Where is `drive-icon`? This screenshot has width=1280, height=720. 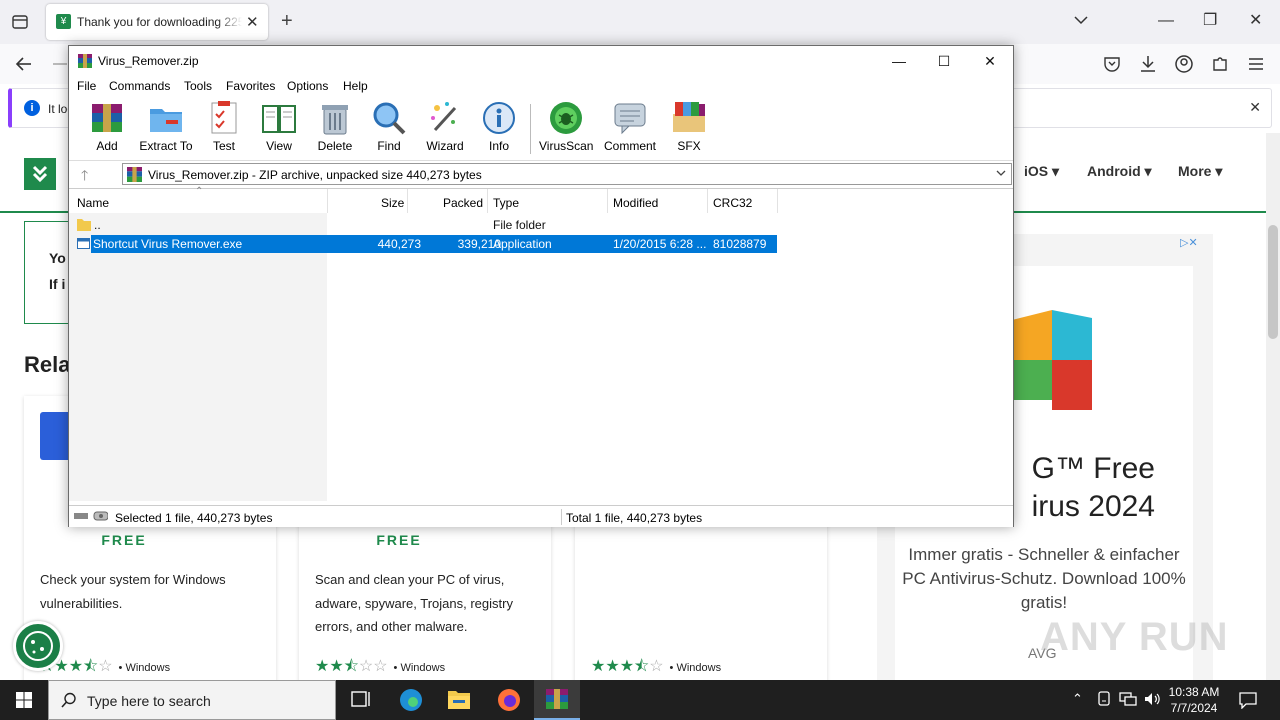 drive-icon is located at coordinates (91, 516).